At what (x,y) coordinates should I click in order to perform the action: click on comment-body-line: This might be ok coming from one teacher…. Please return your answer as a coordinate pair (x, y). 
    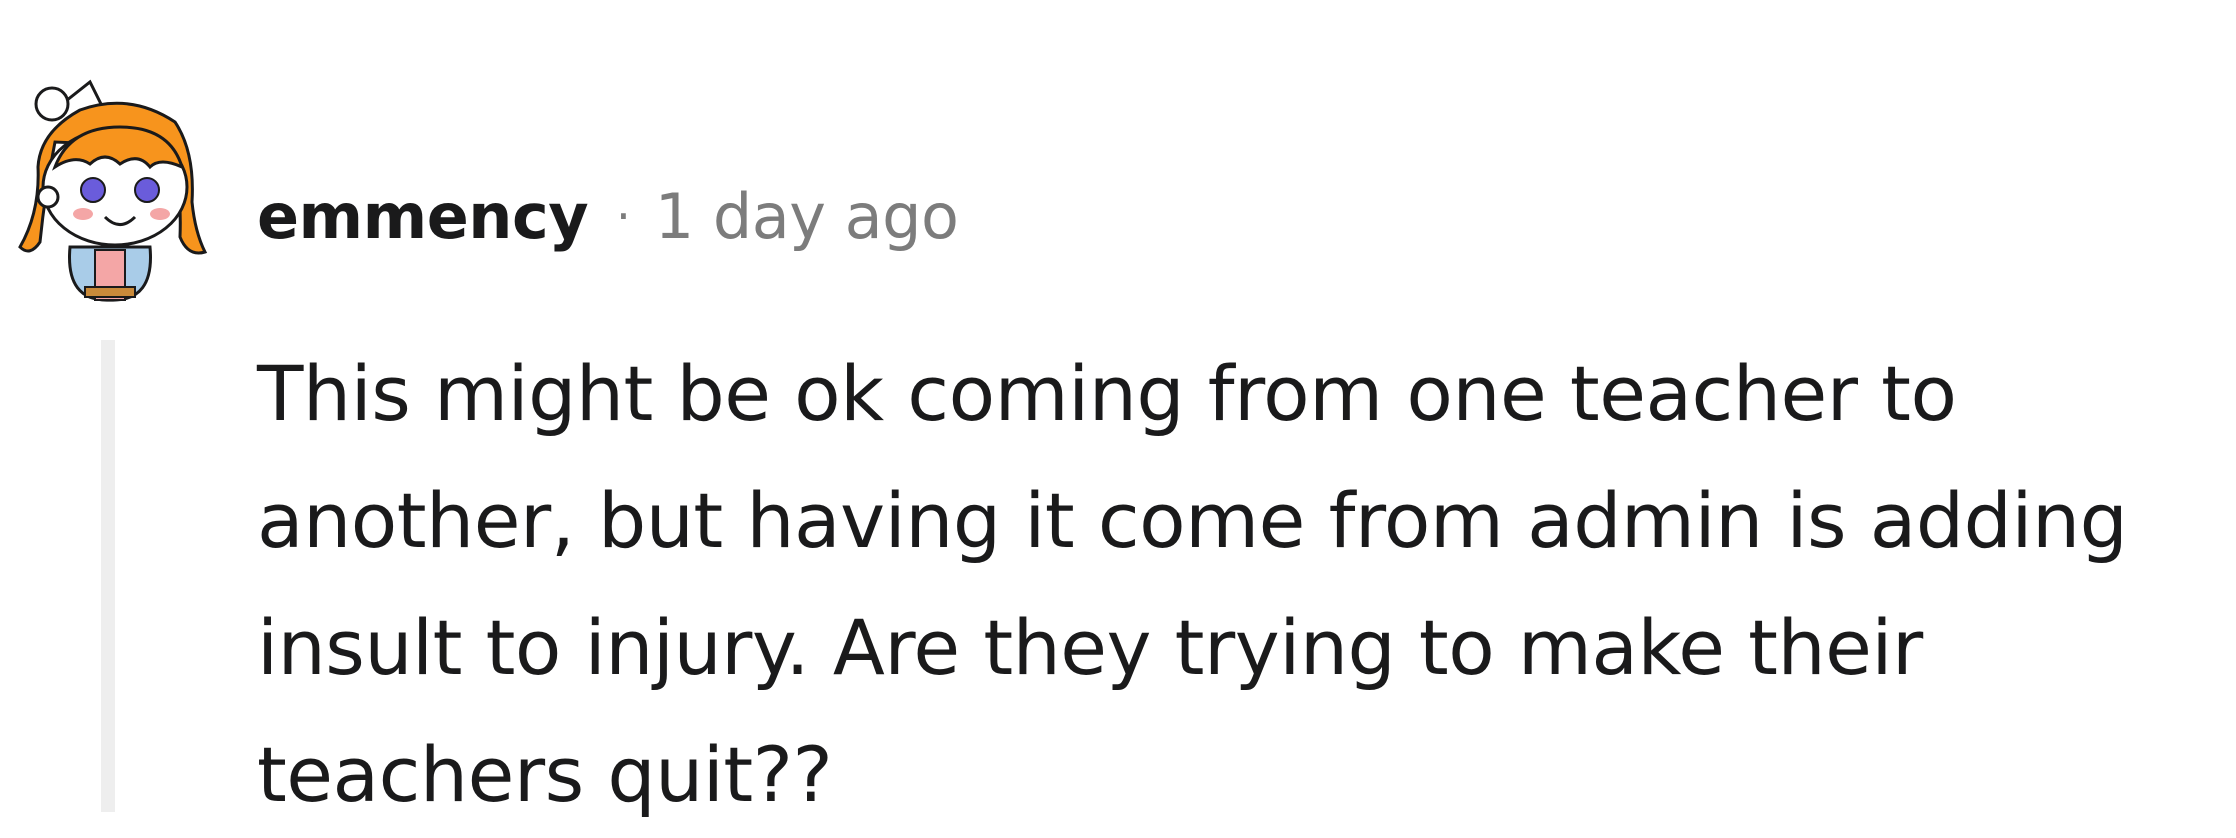
    Looking at the image, I should click on (1107, 393).